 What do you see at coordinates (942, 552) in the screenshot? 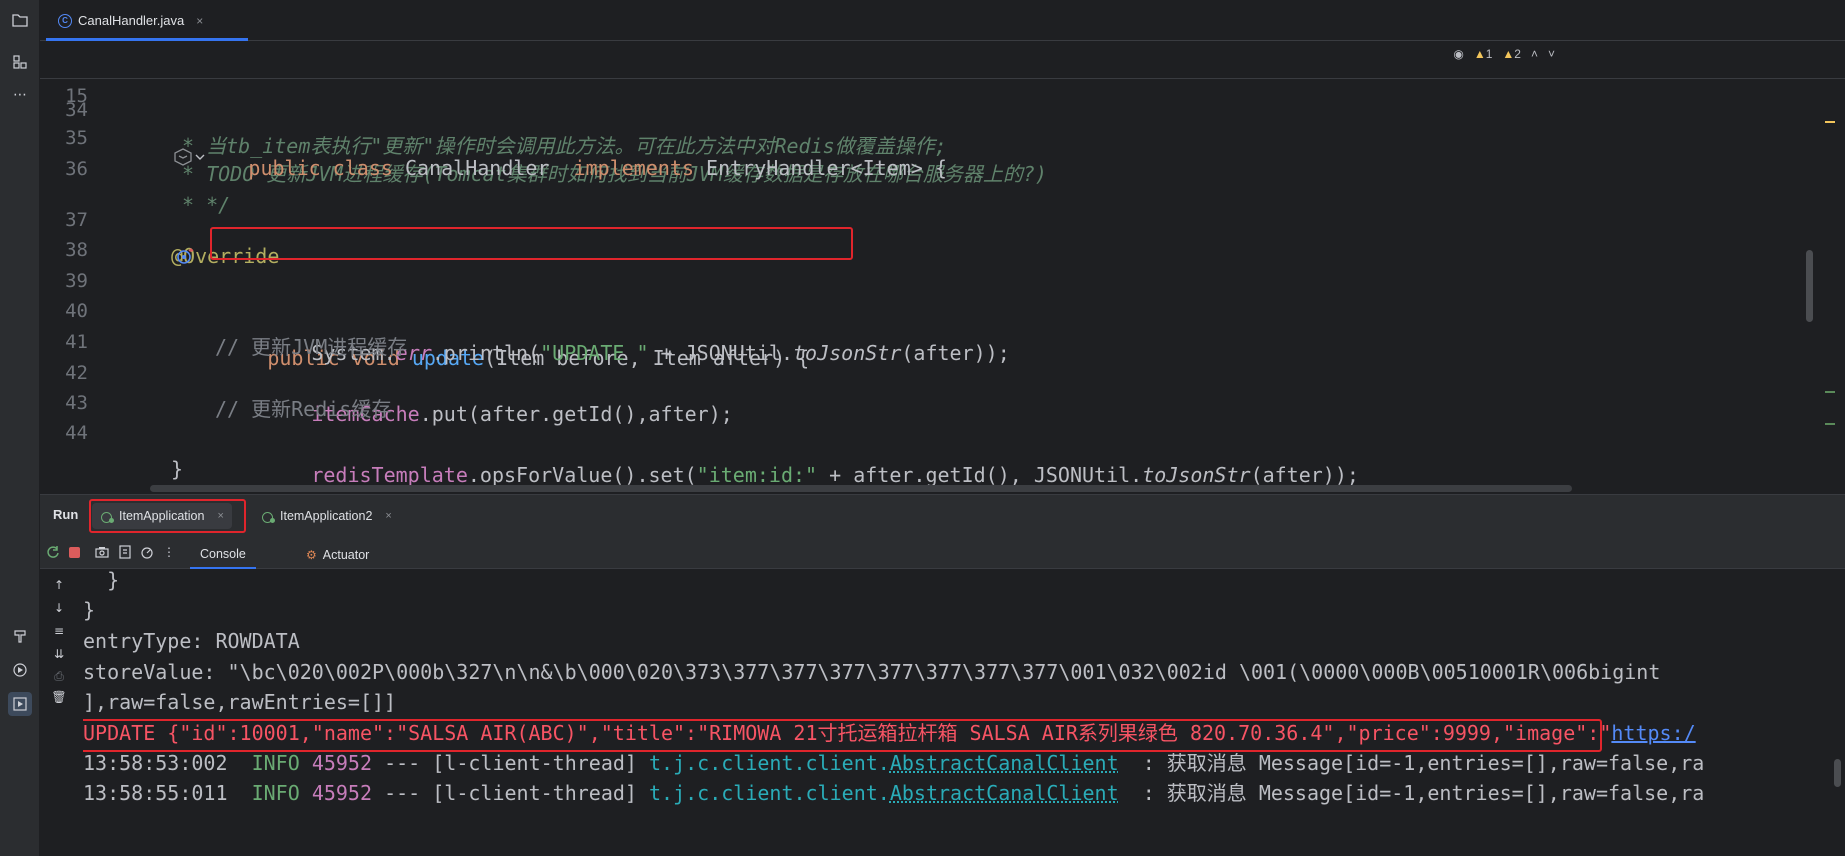
I see `run-toolbar: ⋮ Console ⚙ Actuator` at bounding box center [942, 552].